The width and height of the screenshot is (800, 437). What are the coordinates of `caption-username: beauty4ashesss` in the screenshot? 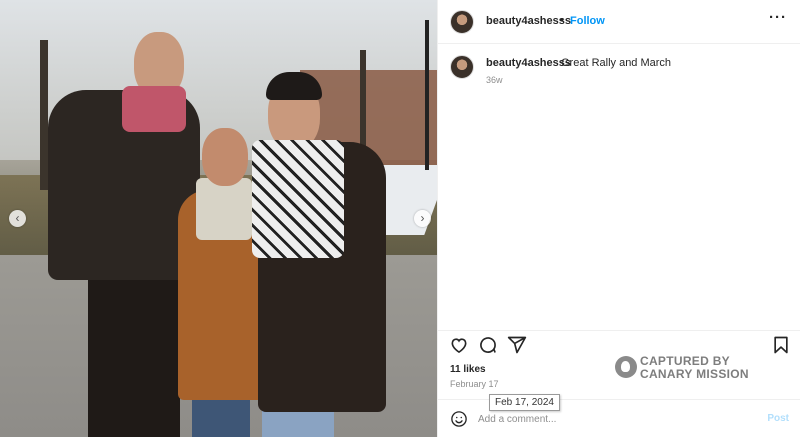 It's located at (528, 63).